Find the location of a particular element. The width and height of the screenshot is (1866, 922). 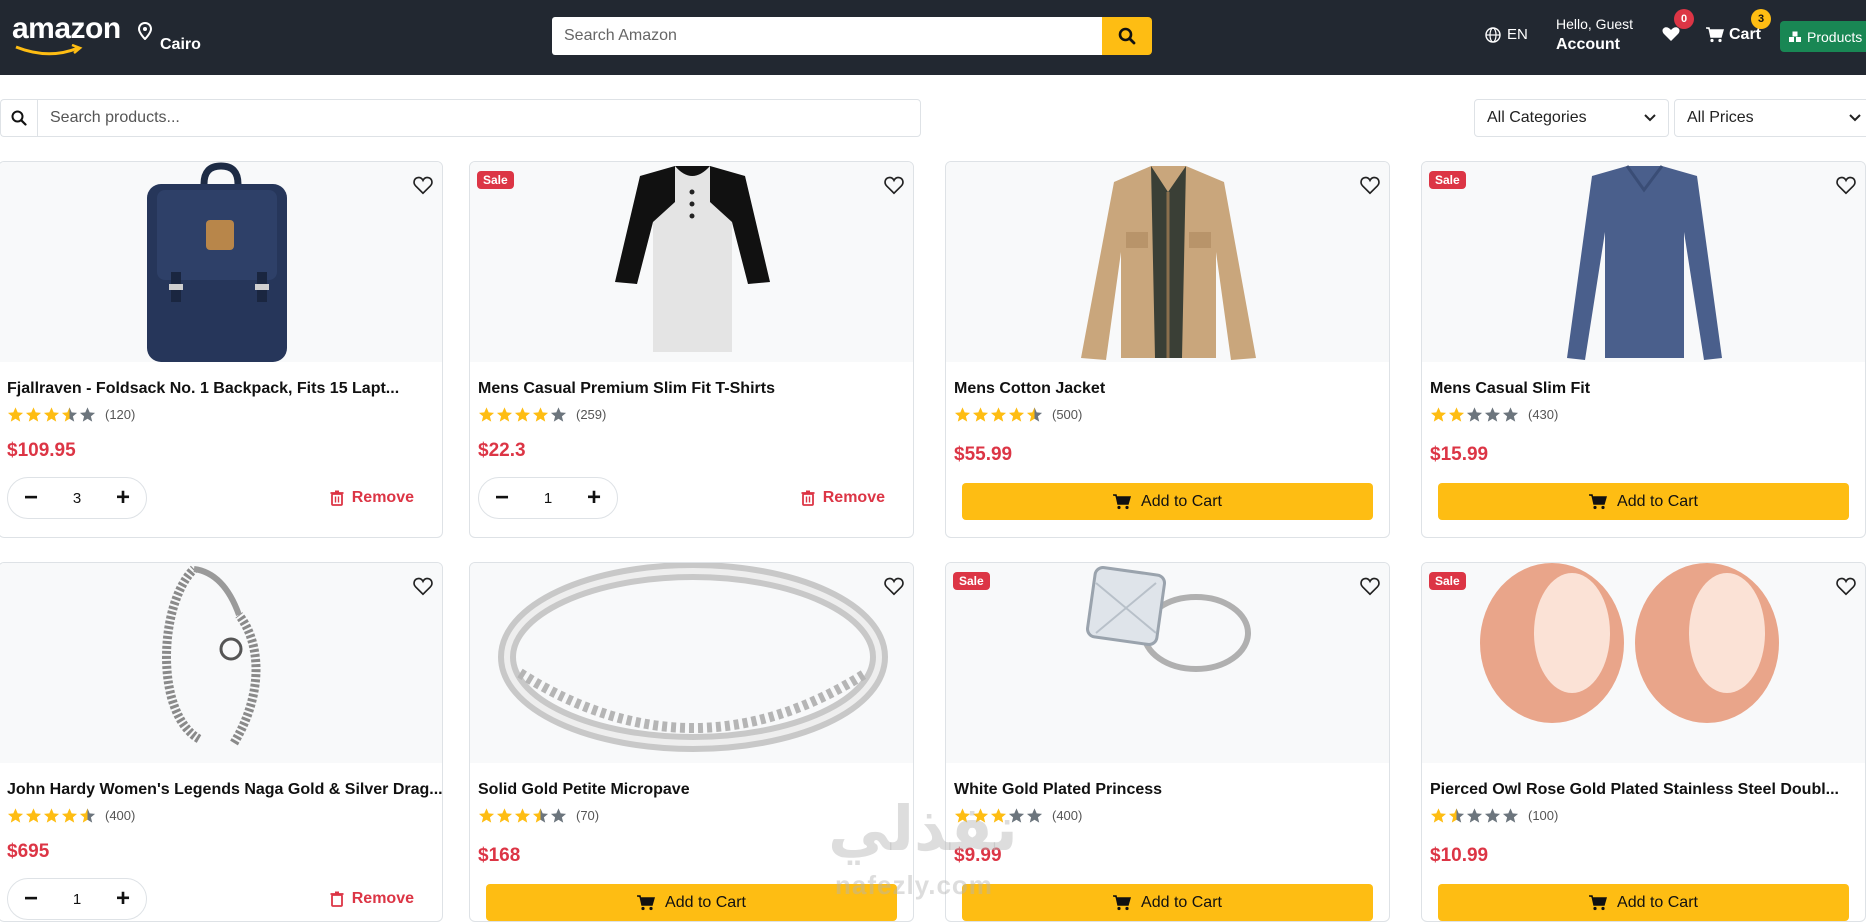

product-title: Mens Cotton Jacket is located at coordinates (1029, 389).